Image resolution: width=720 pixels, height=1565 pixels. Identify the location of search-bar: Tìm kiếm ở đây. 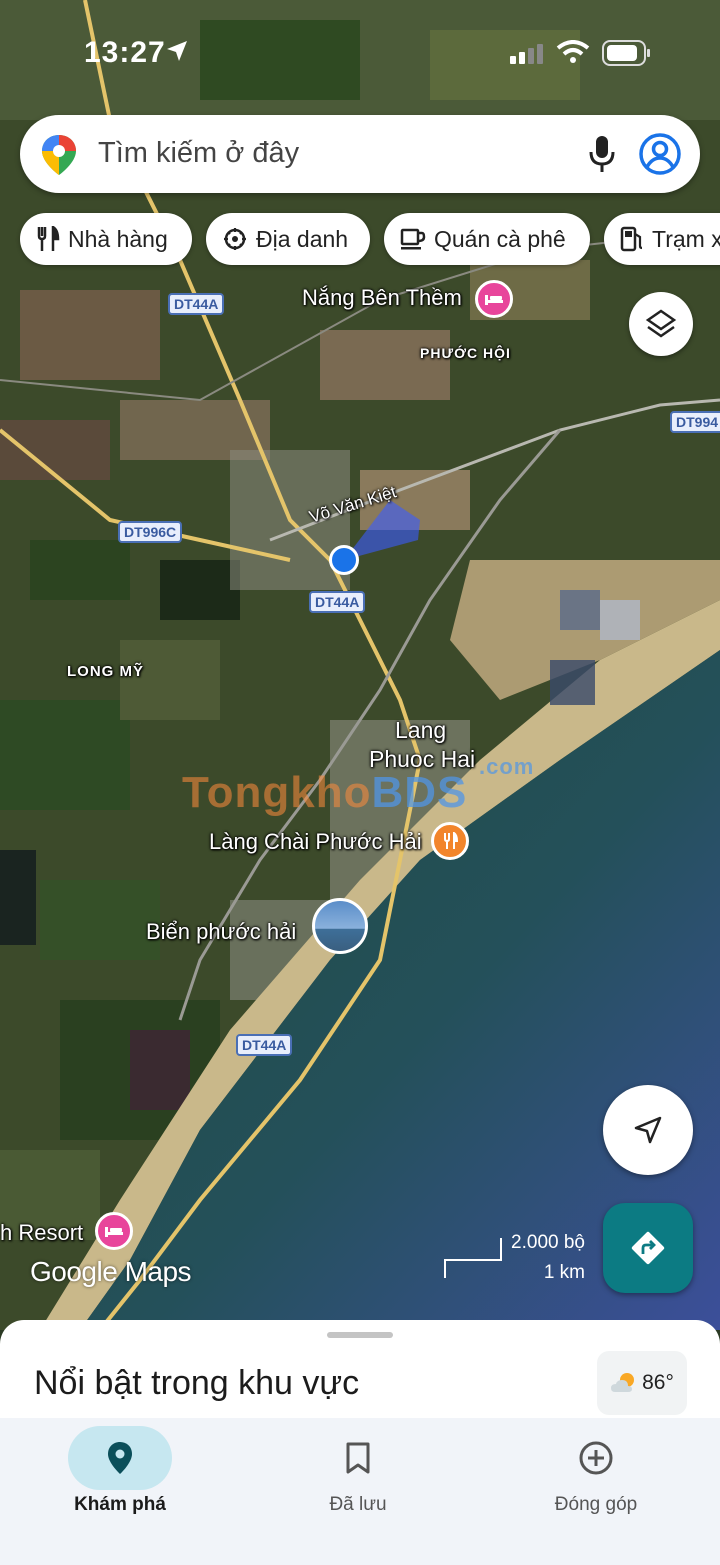
(360, 154).